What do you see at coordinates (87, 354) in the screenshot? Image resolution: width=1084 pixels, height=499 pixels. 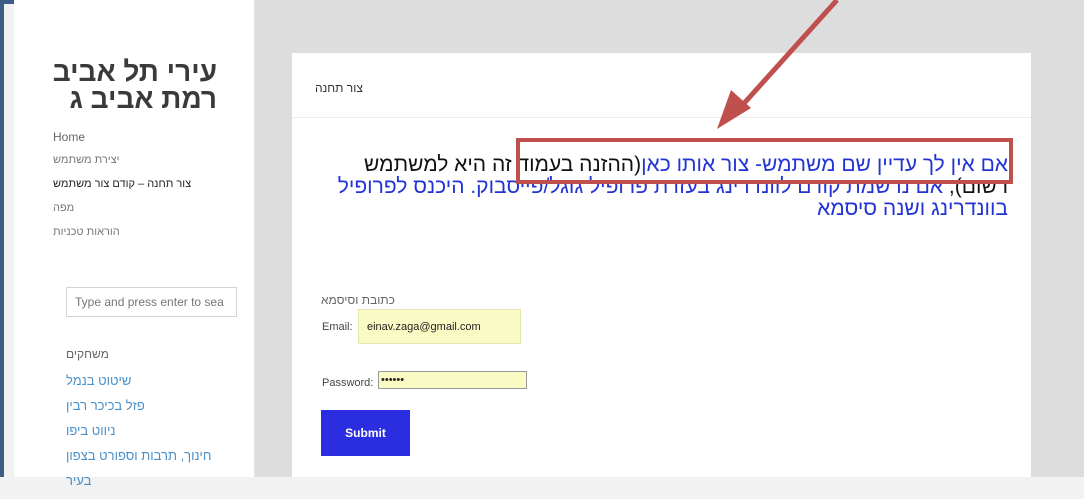 I see `games-widget-title: משחקים` at bounding box center [87, 354].